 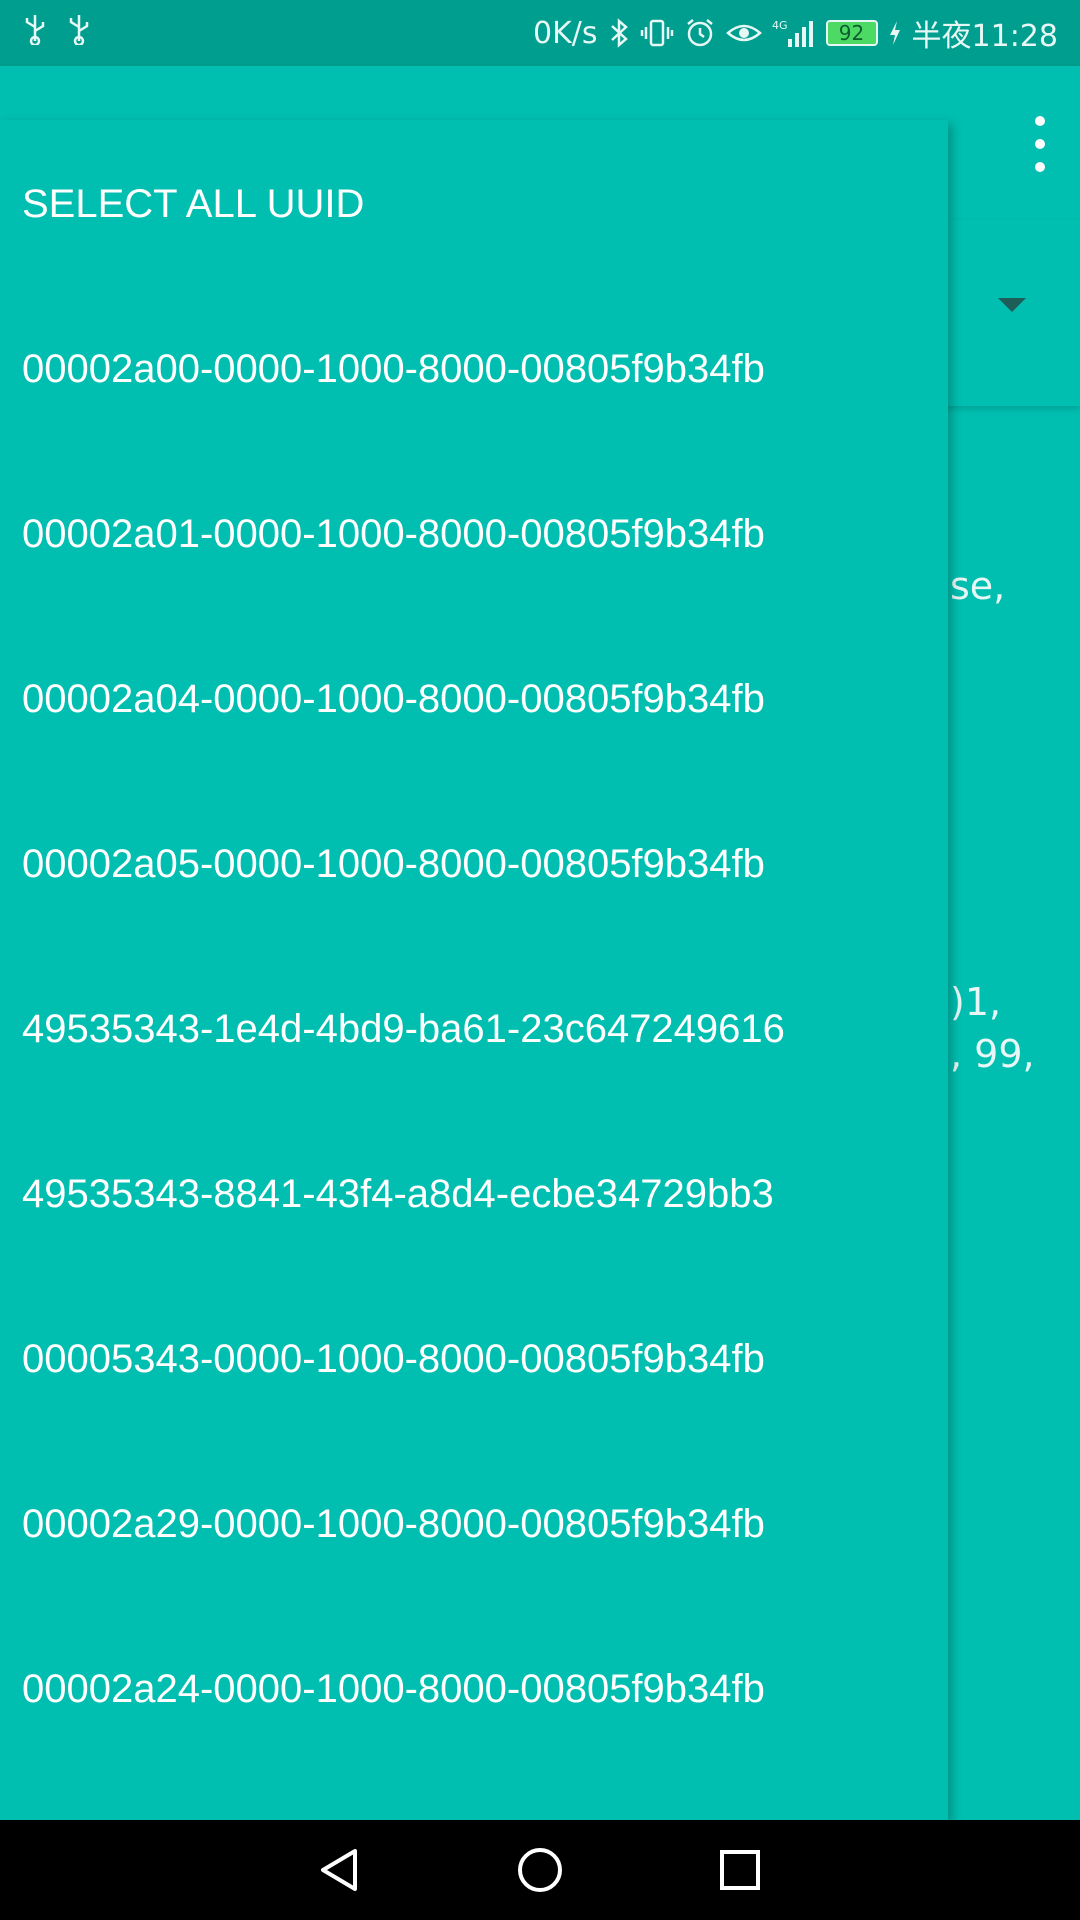 I want to click on menu-item-uuid: 49535343-8841-43f4-a8d4-ecbe34729bb3, so click(x=398, y=1194).